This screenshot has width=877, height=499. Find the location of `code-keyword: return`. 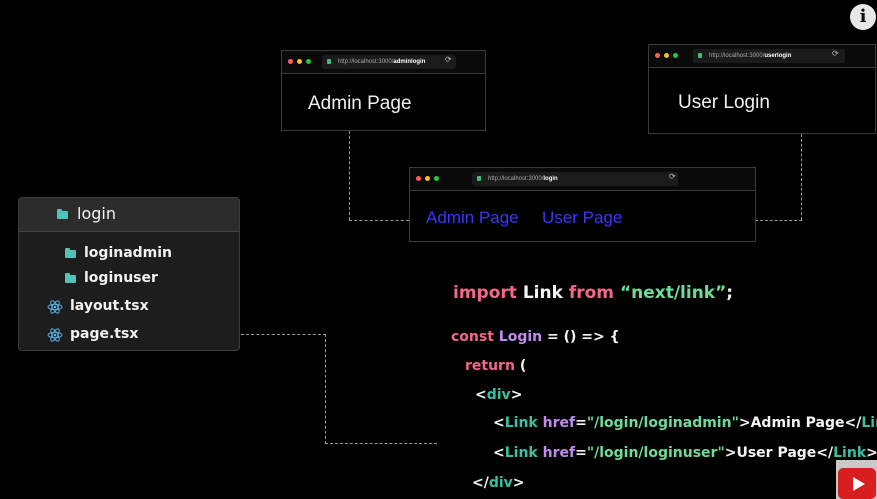

code-keyword: return is located at coordinates (490, 366).